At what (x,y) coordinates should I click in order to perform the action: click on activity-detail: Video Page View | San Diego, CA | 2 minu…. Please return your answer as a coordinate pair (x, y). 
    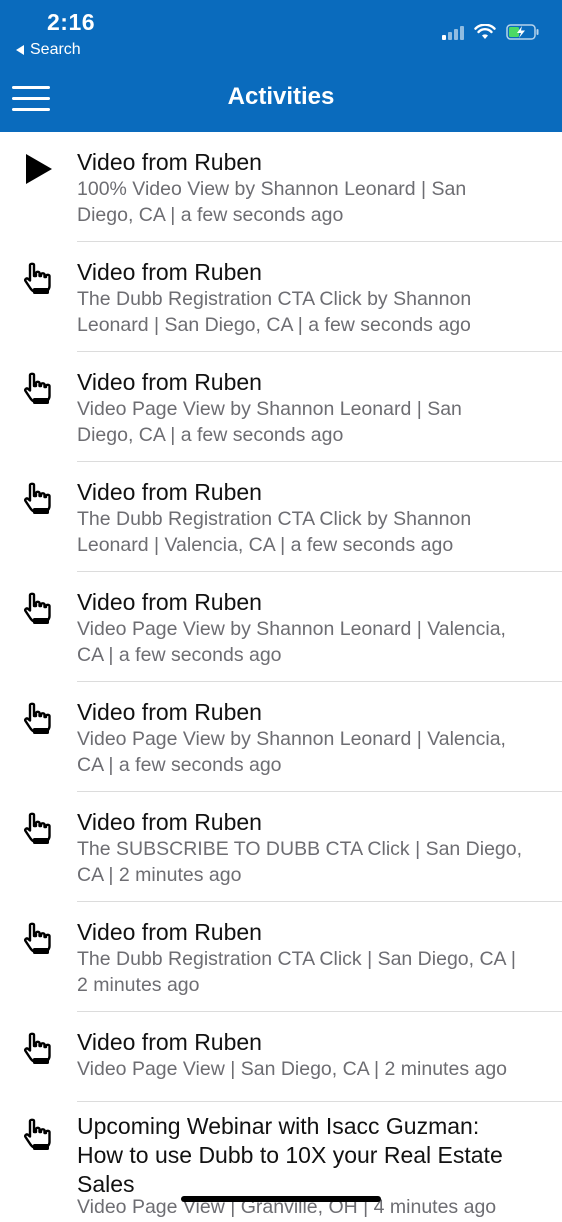
    Looking at the image, I should click on (292, 1069).